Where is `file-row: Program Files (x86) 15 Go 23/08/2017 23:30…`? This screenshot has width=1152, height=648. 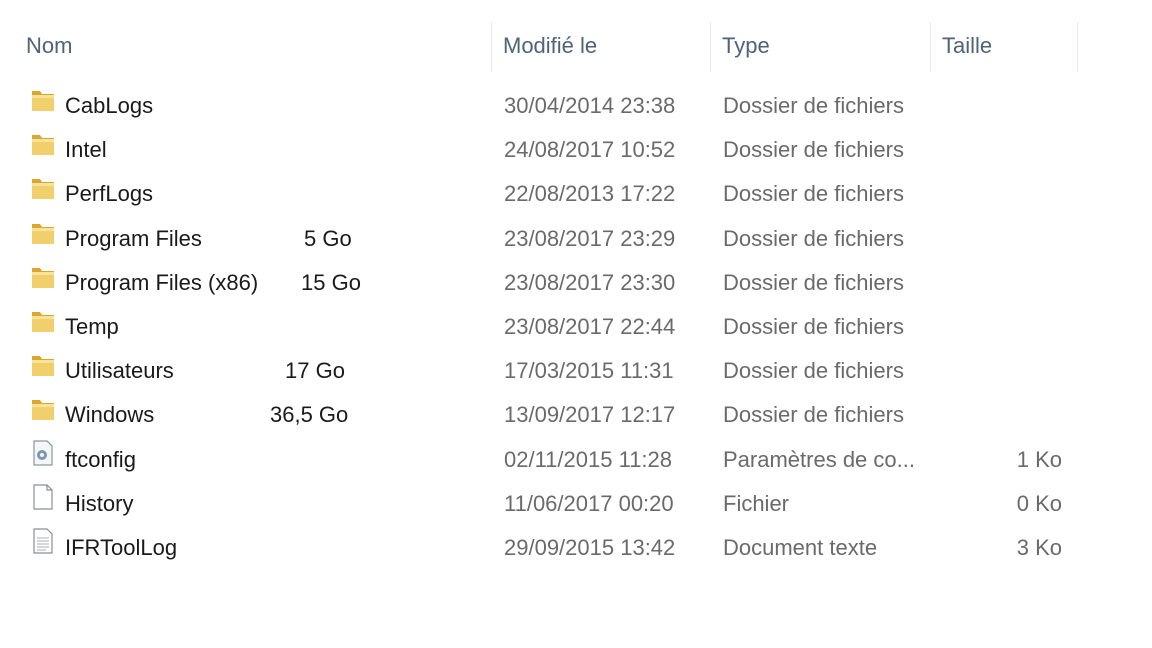
file-row: Program Files (x86) 15 Go 23/08/2017 23:30… is located at coordinates (576, 283).